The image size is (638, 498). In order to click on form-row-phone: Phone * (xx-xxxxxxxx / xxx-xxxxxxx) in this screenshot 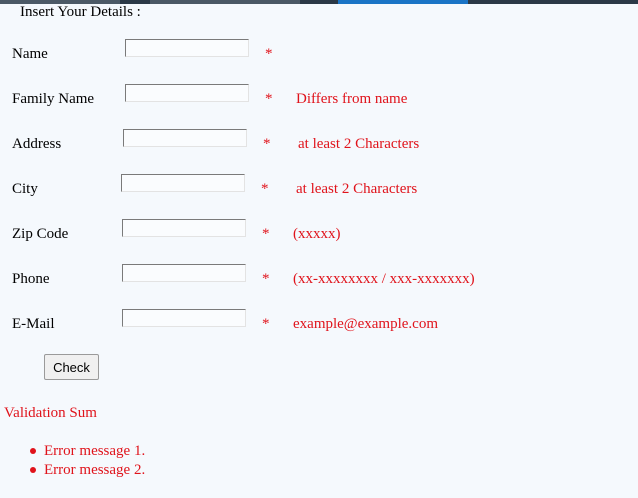, I will do `click(319, 279)`.